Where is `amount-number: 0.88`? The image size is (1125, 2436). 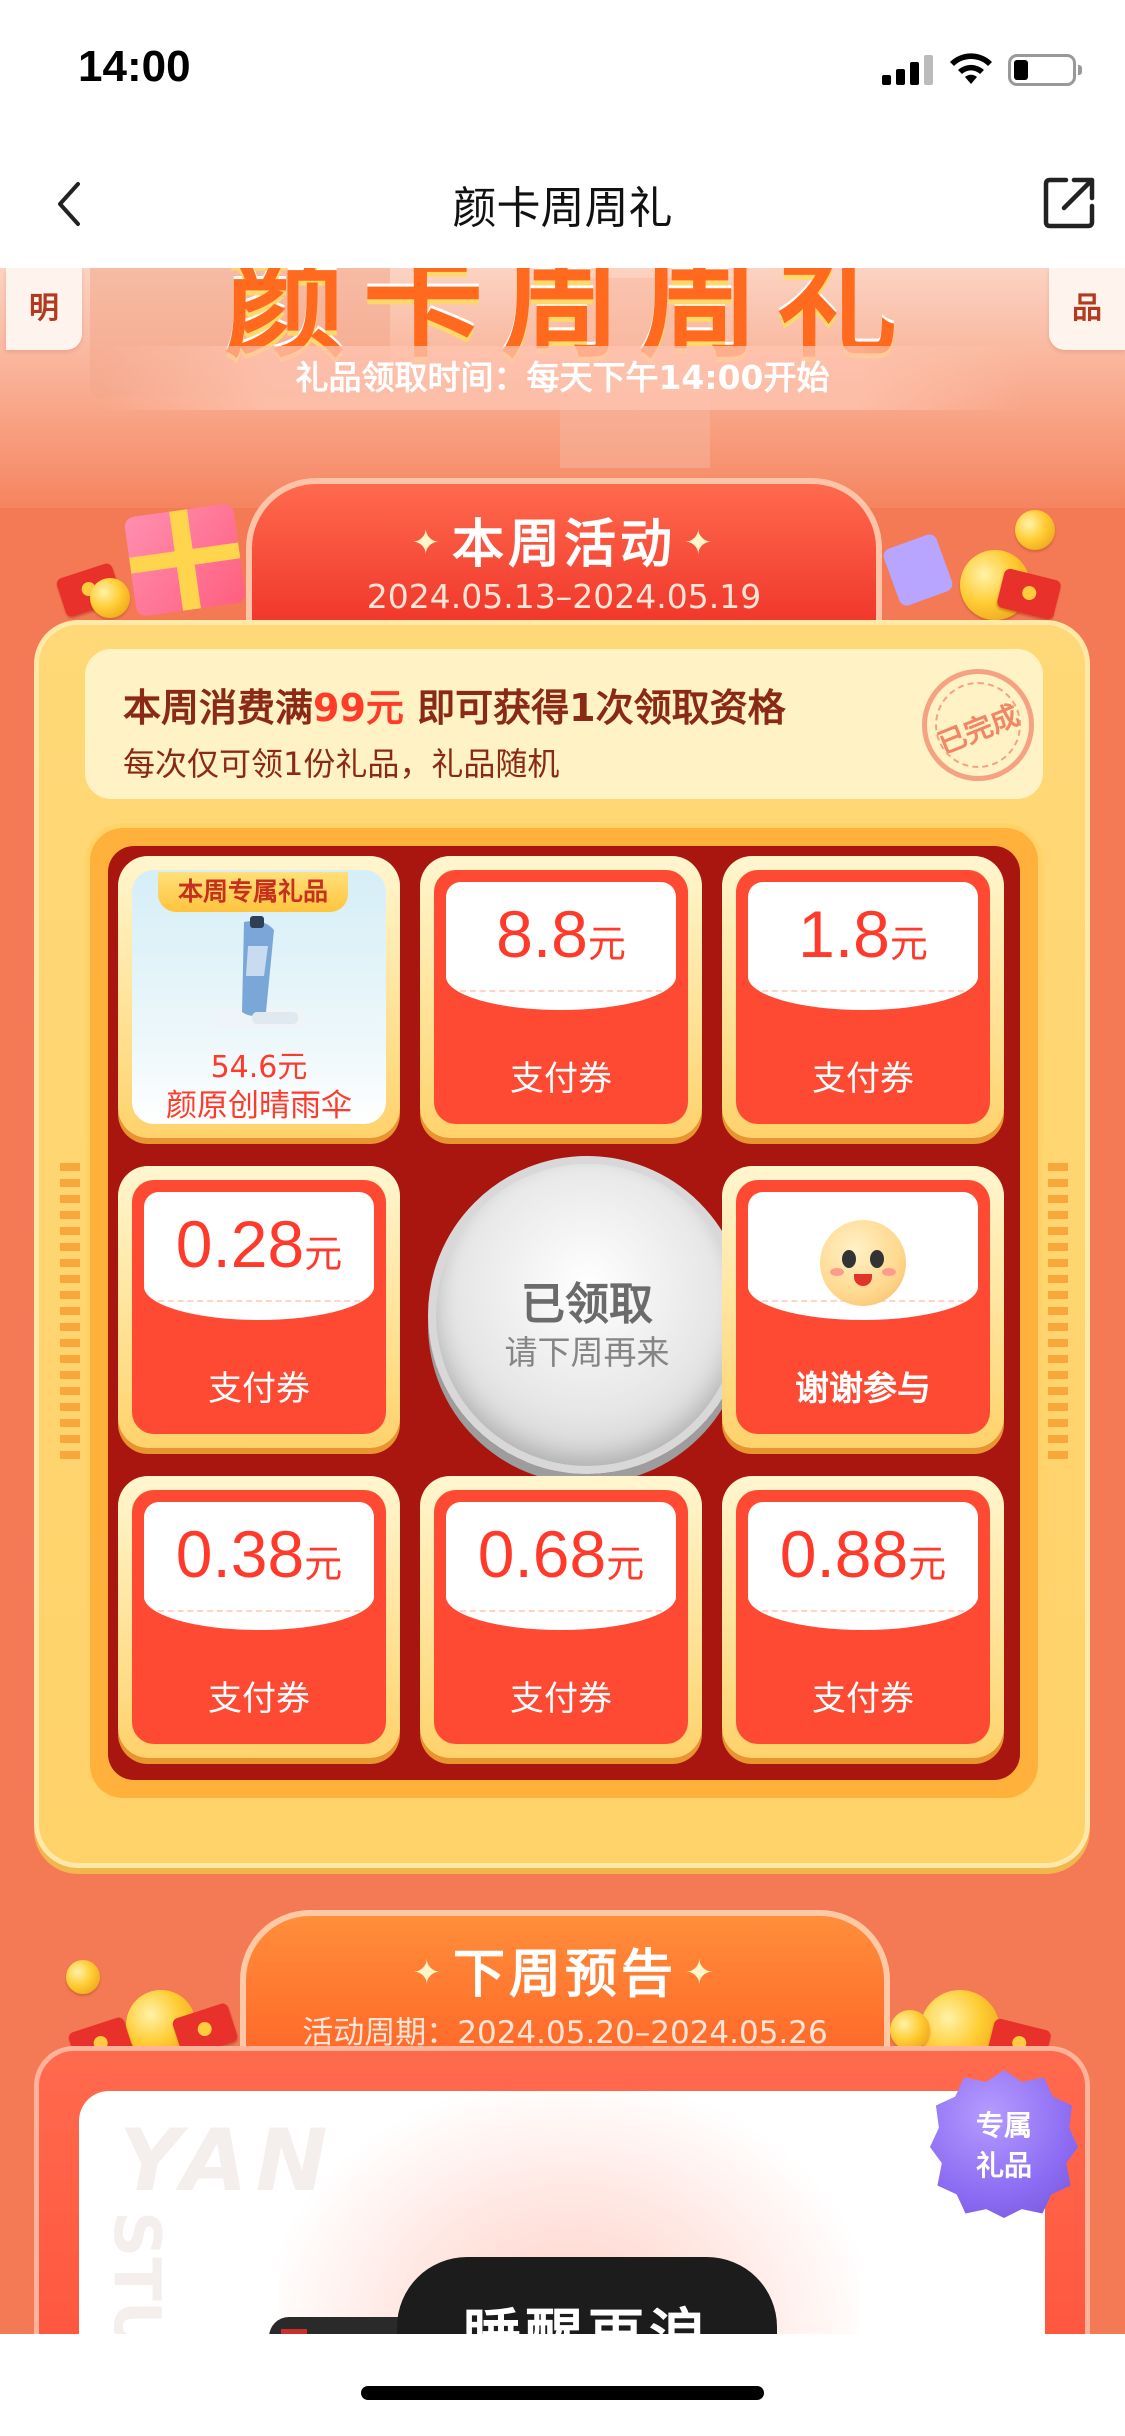 amount-number: 0.88 is located at coordinates (844, 1554).